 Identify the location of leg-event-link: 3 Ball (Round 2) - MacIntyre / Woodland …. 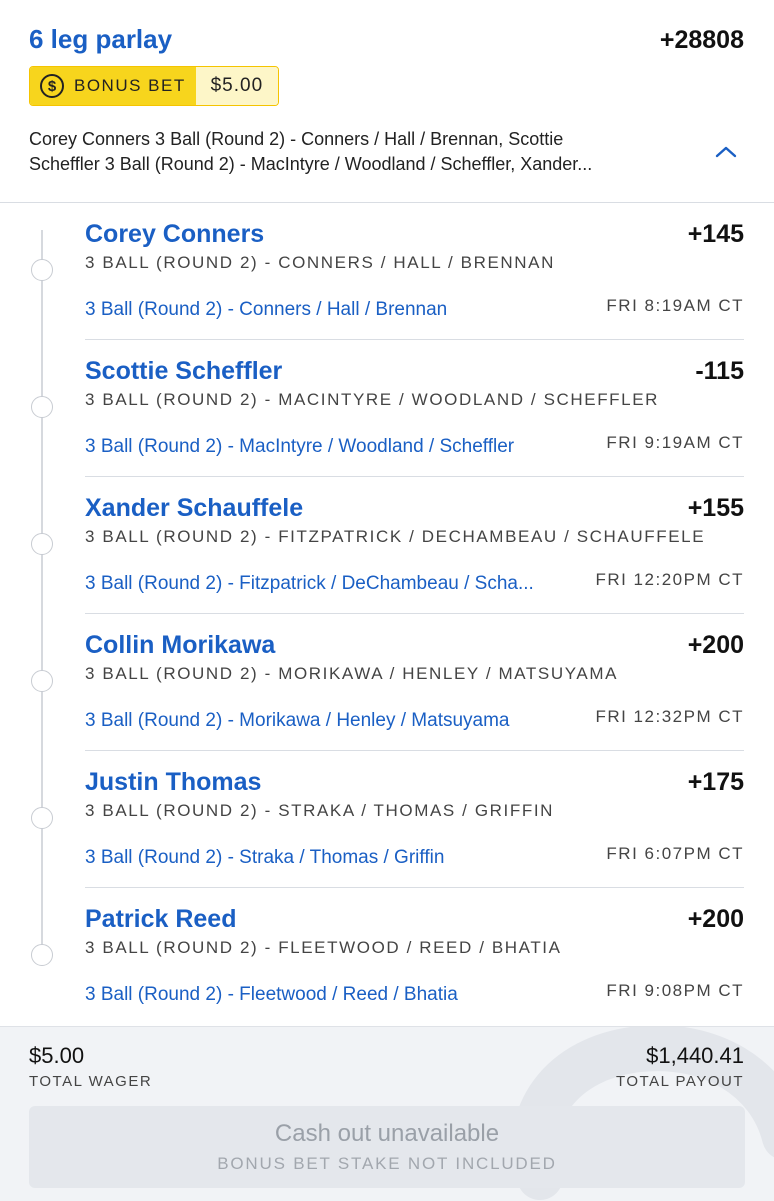
(299, 447).